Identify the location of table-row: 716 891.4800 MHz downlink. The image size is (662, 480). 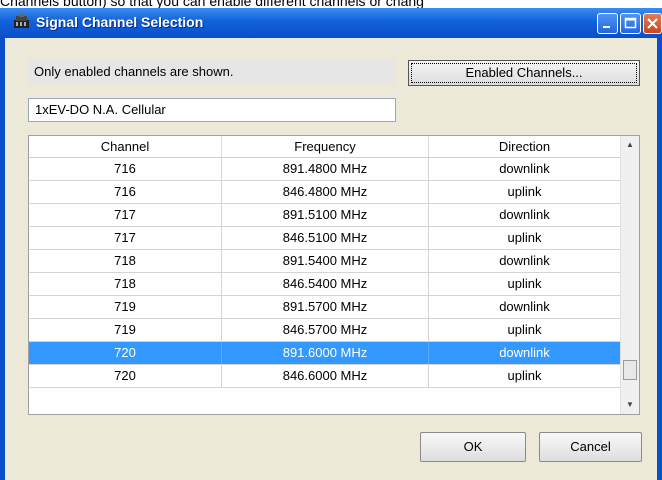
(324, 169).